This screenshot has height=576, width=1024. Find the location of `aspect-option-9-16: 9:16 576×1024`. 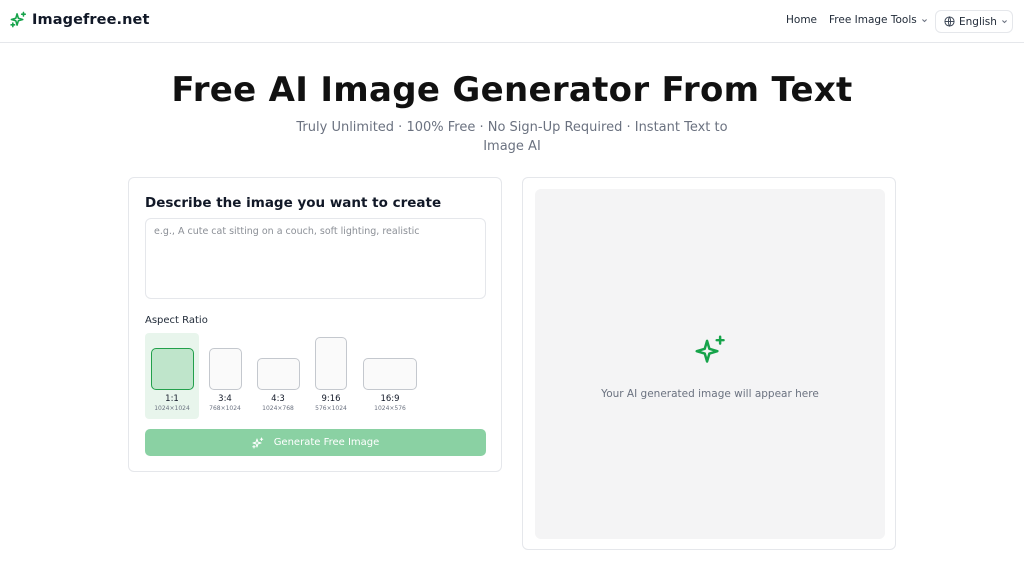

aspect-option-9-16: 9:16 576×1024 is located at coordinates (331, 376).